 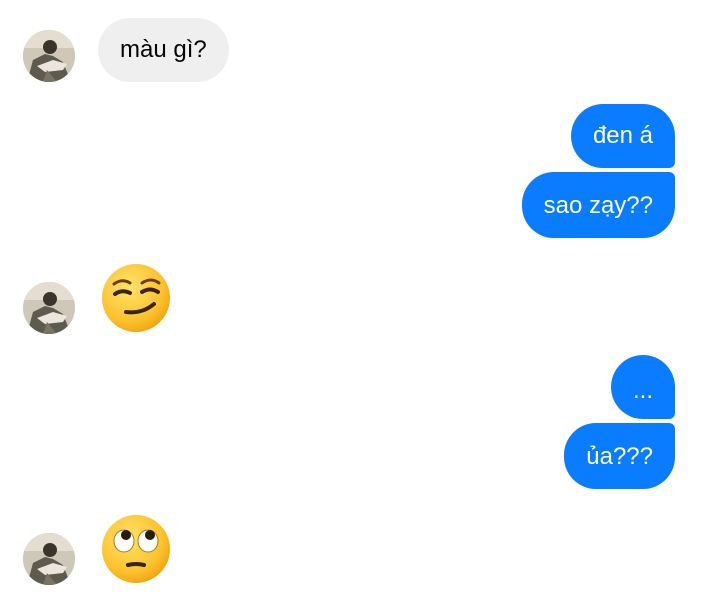 What do you see at coordinates (622, 136) in the screenshot?
I see `outgoing-message-bubble: đen á` at bounding box center [622, 136].